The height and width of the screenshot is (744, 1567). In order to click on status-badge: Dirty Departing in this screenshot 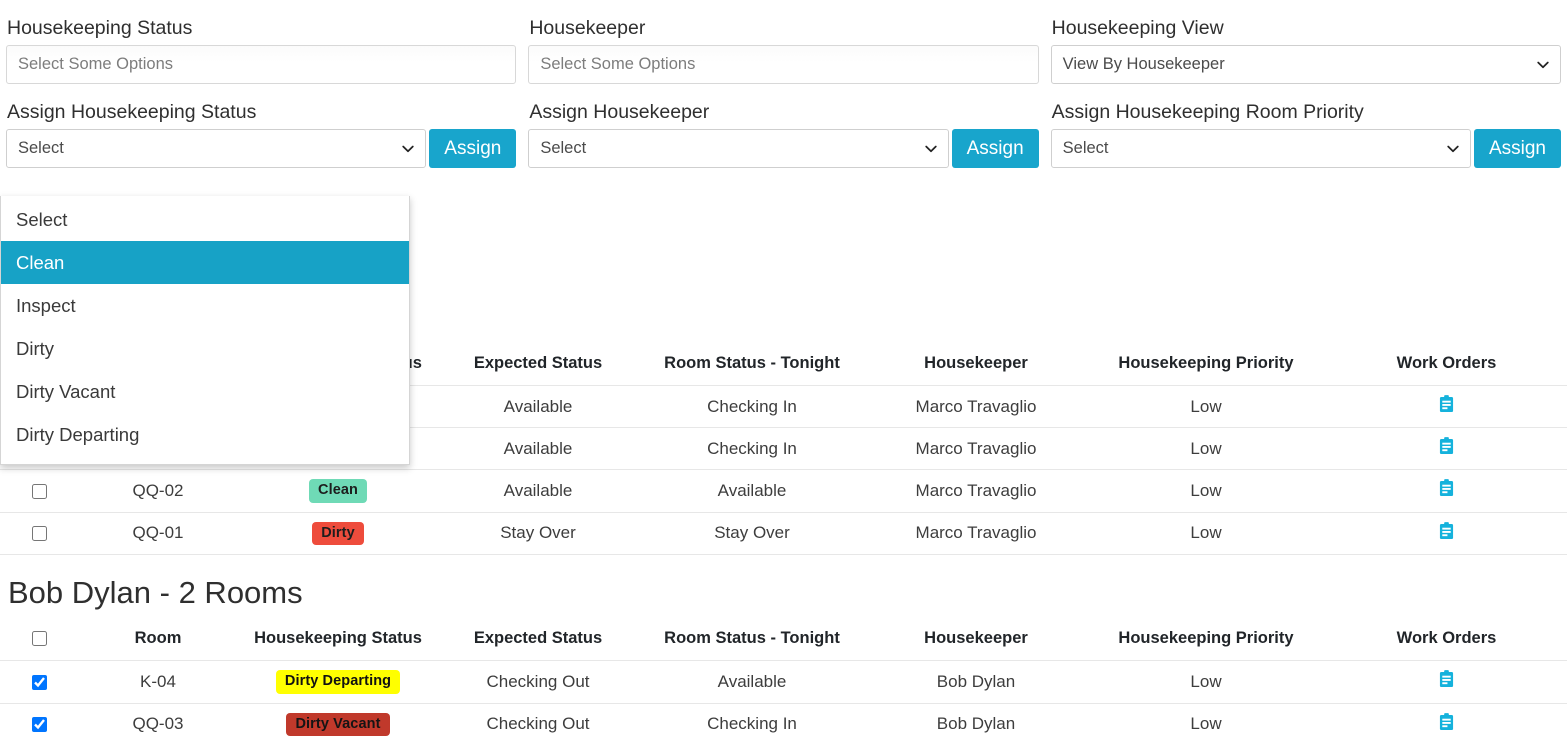, I will do `click(338, 682)`.